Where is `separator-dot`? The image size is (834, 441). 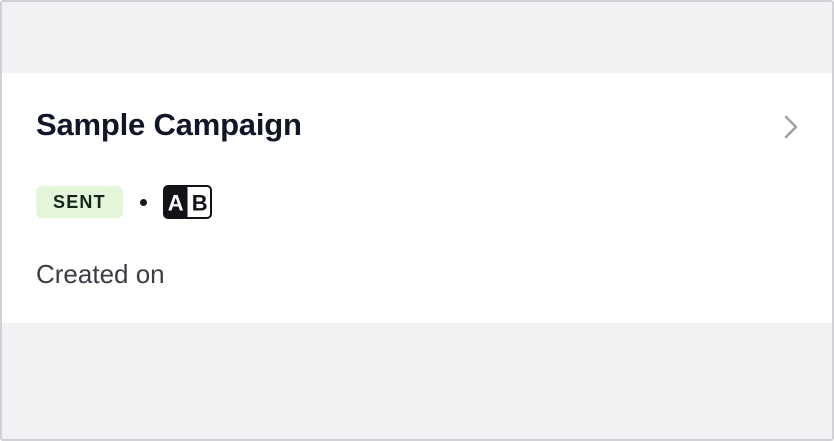 separator-dot is located at coordinates (143, 202).